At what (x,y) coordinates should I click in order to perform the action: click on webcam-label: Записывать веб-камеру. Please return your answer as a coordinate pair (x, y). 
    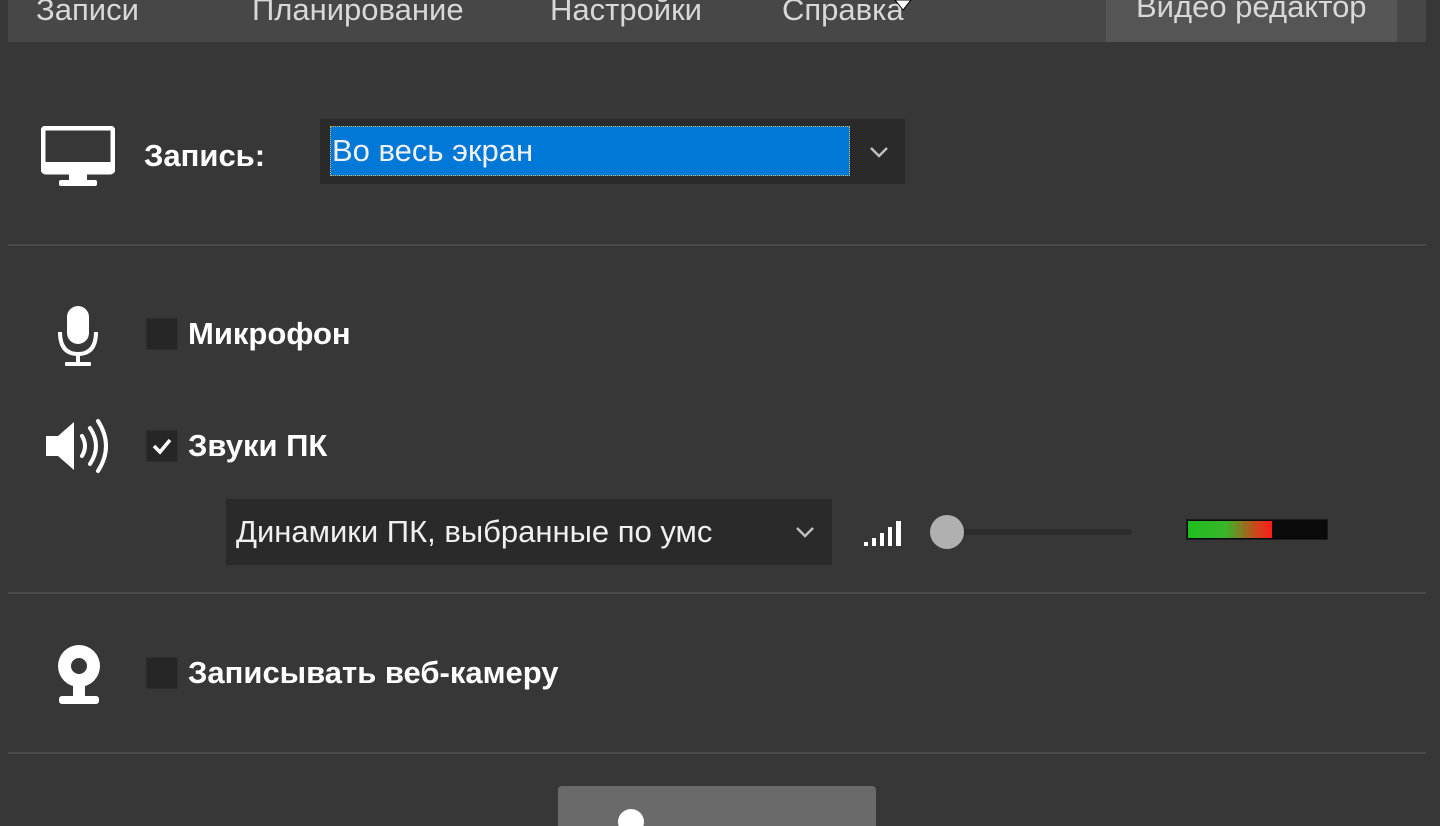
    Looking at the image, I should click on (373, 672).